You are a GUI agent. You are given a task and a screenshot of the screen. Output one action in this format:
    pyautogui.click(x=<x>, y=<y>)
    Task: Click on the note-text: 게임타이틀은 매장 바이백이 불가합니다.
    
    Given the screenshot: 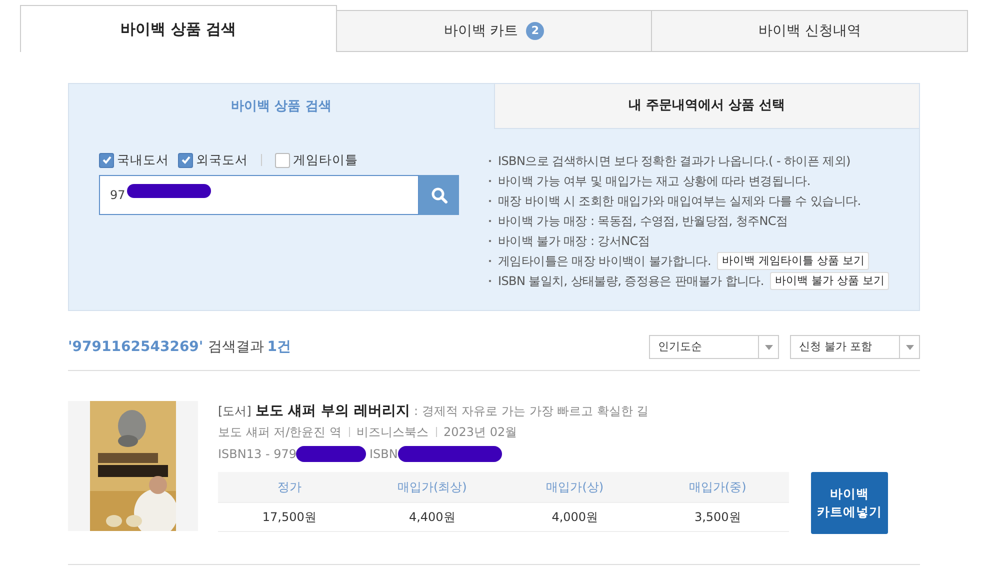 What is the action you would take?
    pyautogui.click(x=604, y=261)
    